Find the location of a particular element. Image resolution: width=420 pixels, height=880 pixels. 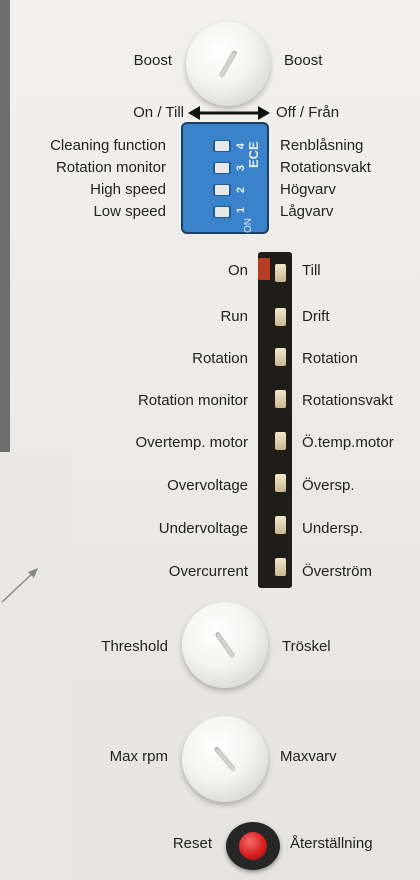

off-fran-label: Off / Från is located at coordinates (308, 112).